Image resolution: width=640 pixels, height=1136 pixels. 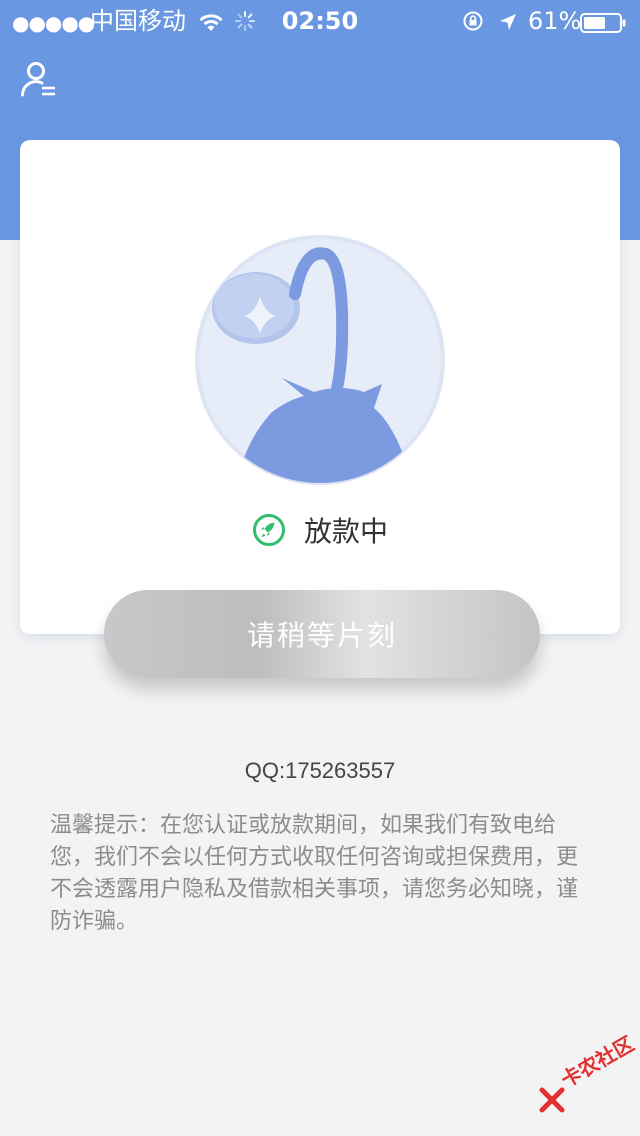 I want to click on wait-button: 请稍等片刻, so click(x=322, y=634).